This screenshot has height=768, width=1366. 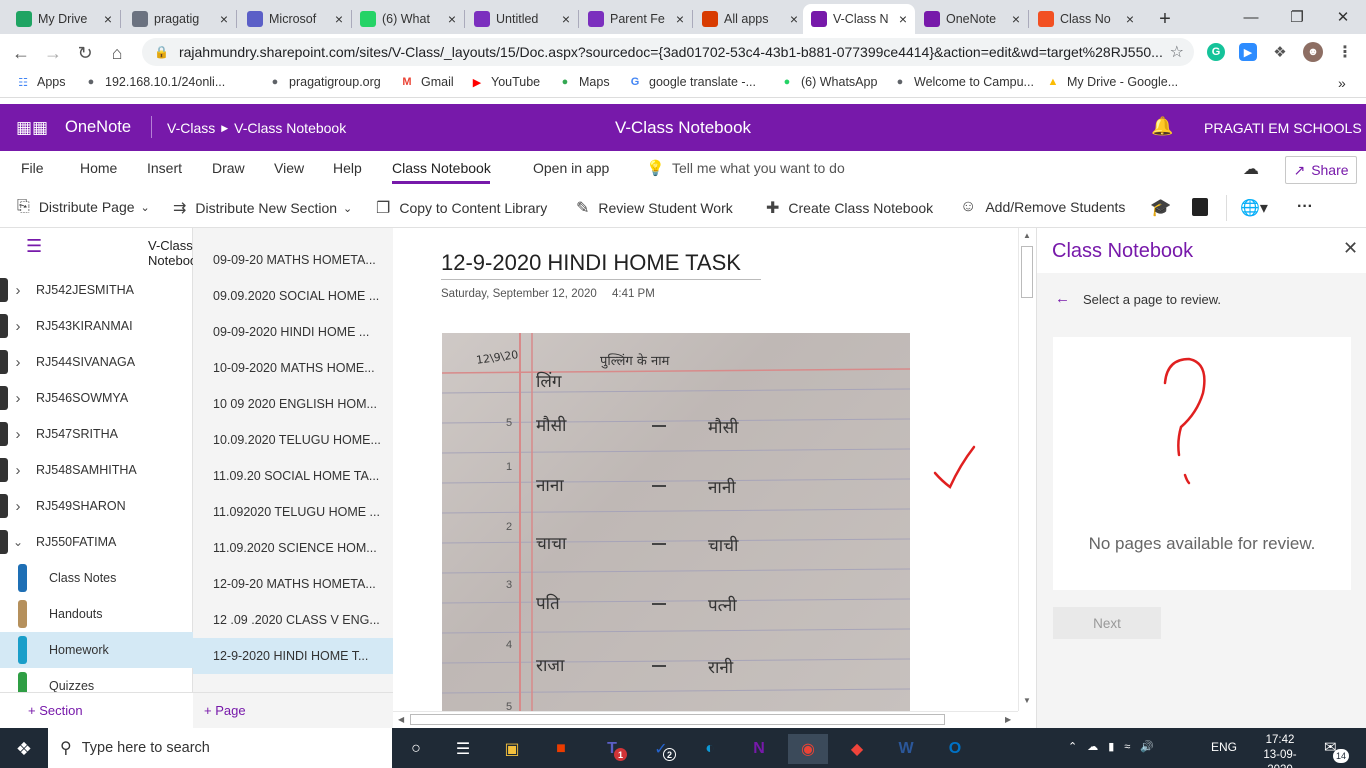 I want to click on windows-start-icon: ❖, so click(x=24, y=749).